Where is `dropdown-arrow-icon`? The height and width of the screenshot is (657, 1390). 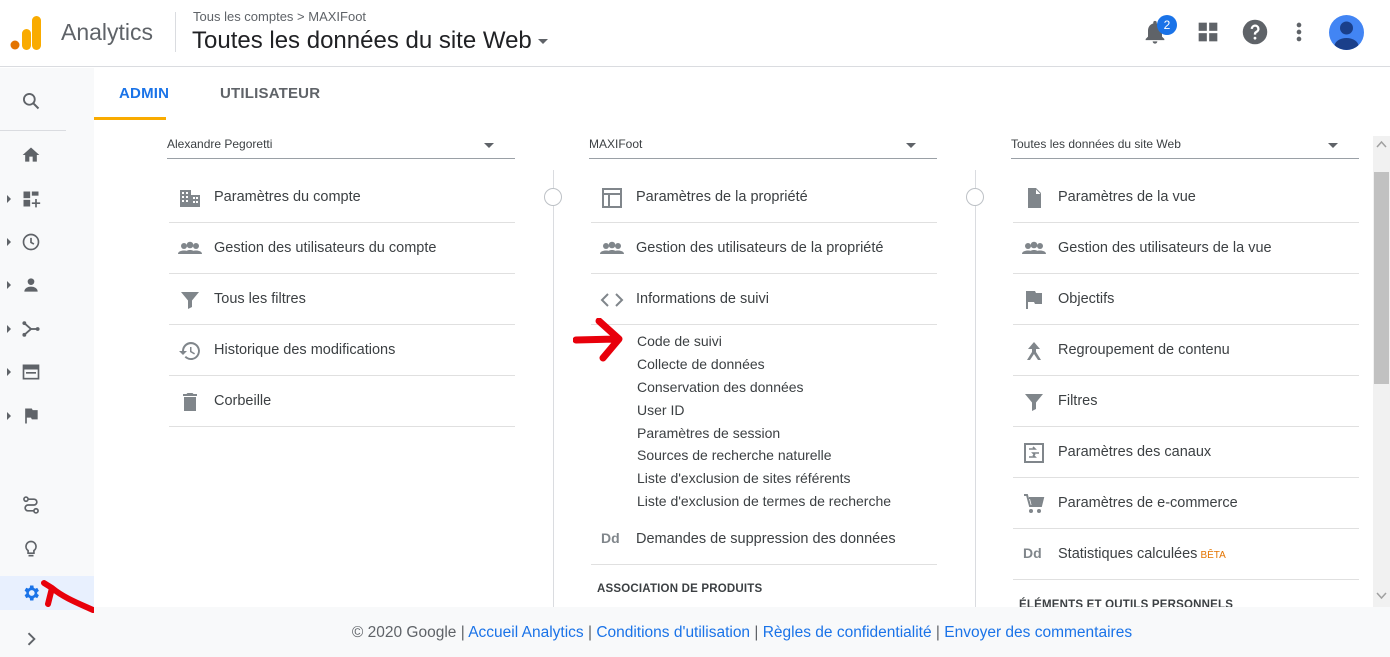
dropdown-arrow-icon is located at coordinates (489, 145).